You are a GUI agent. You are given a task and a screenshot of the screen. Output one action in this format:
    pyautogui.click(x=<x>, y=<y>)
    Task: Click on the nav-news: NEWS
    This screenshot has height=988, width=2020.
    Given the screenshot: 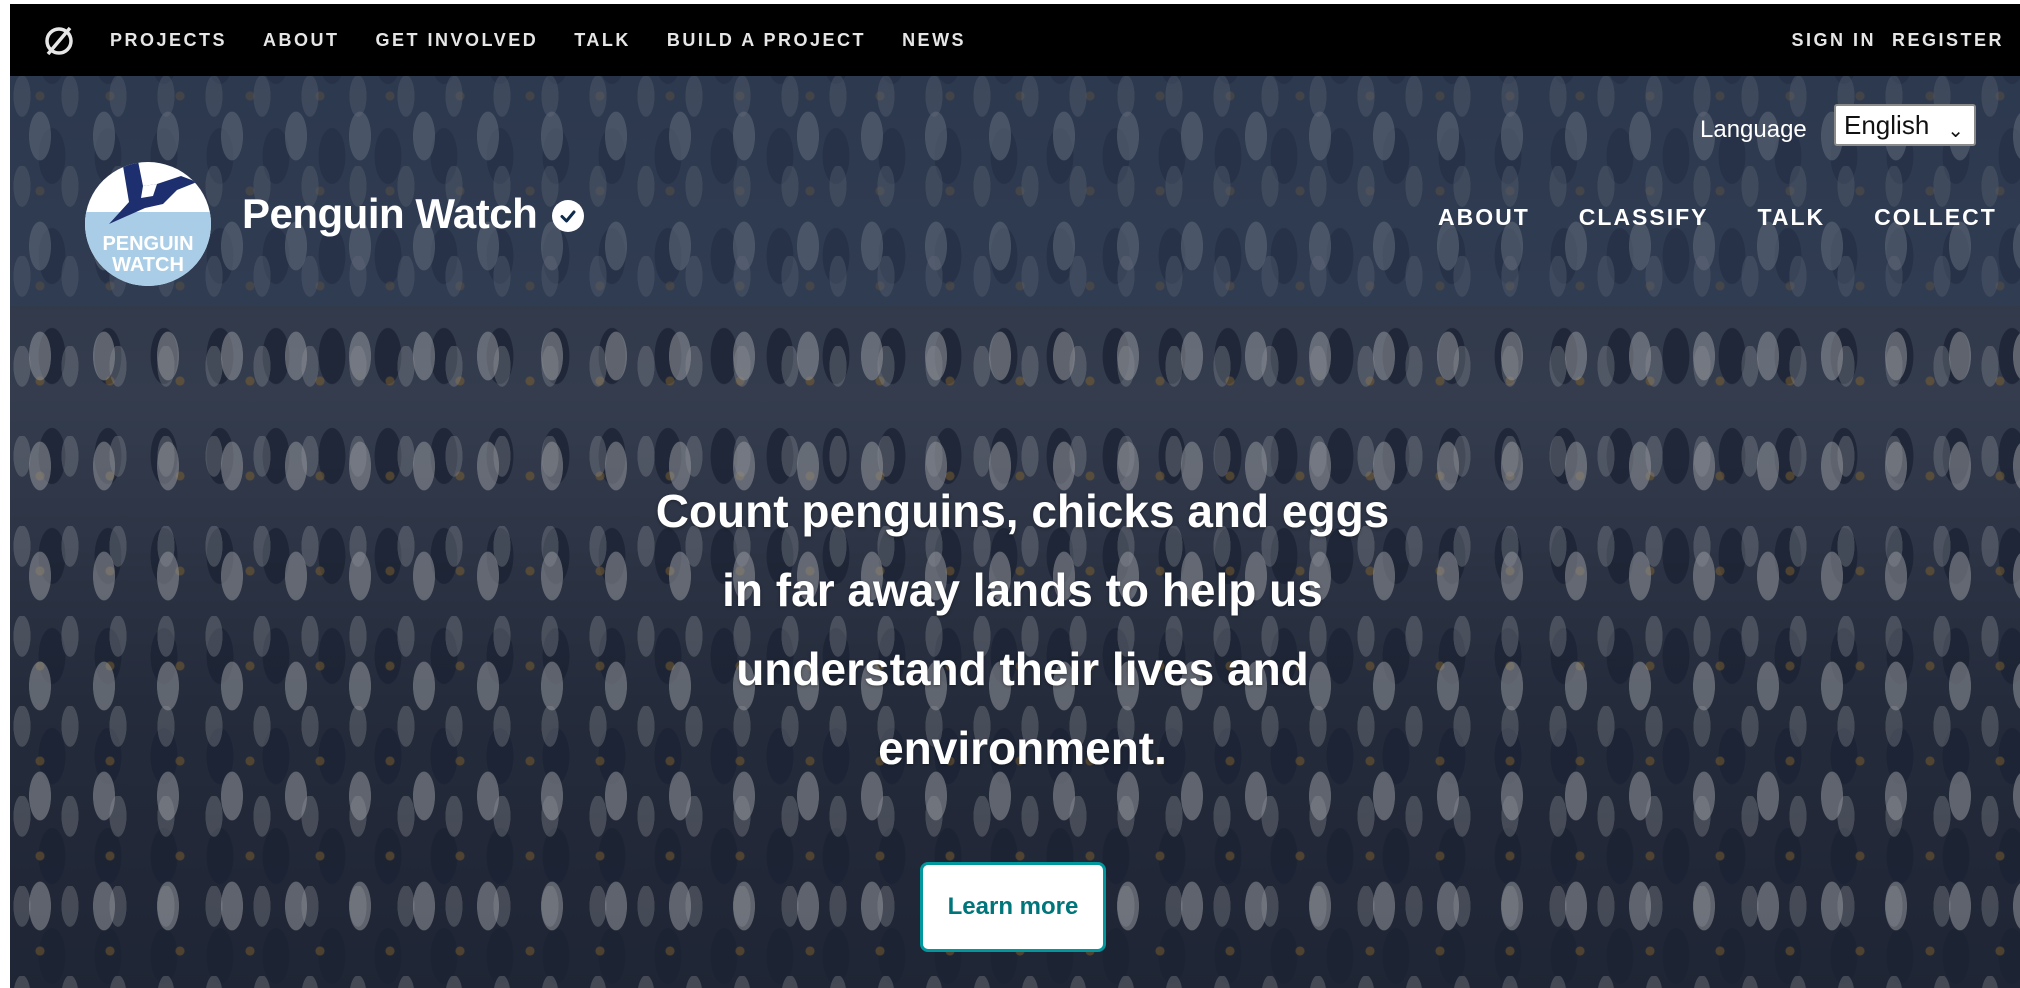 What is the action you would take?
    pyautogui.click(x=934, y=40)
    